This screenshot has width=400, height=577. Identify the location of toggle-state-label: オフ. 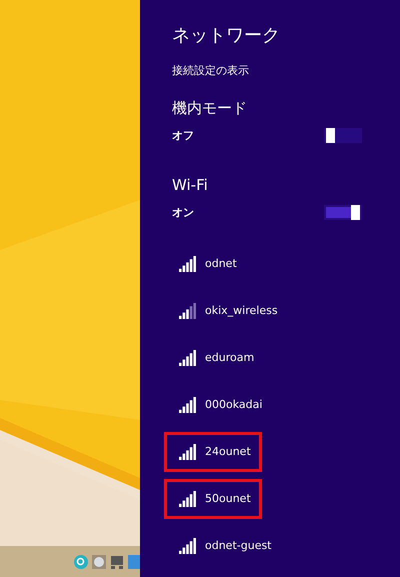
(183, 135).